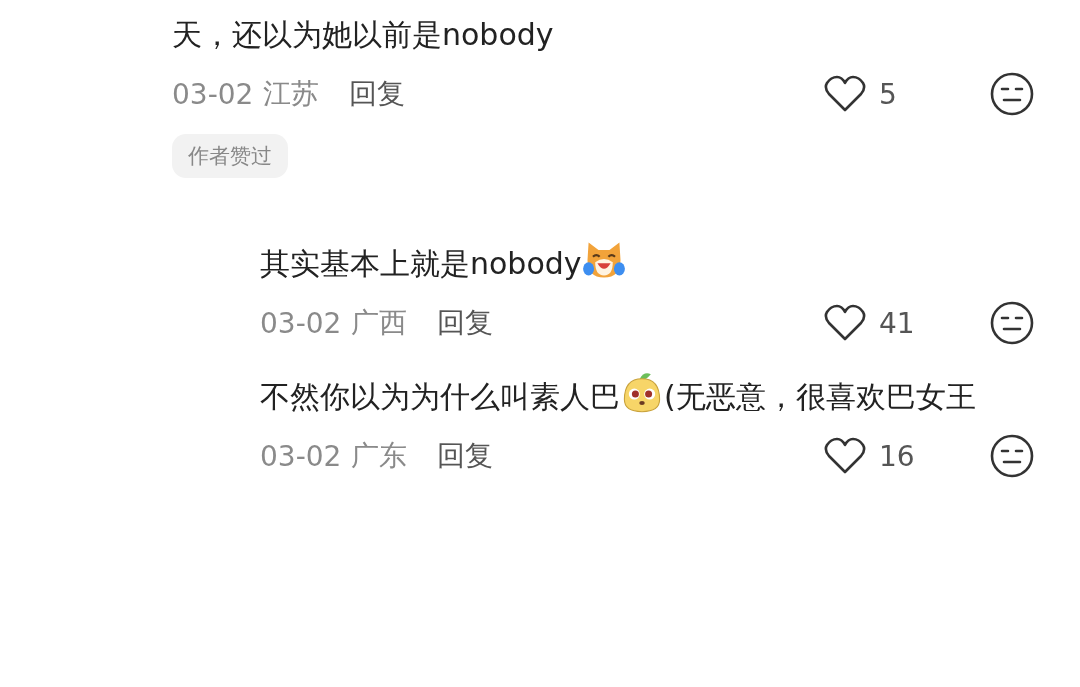  I want to click on like-count: 16, so click(897, 456).